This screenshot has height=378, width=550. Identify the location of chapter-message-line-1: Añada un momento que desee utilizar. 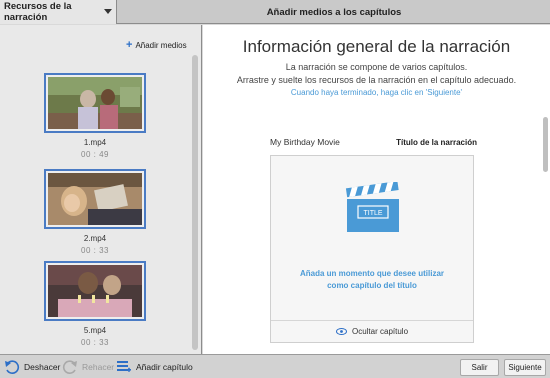
(372, 273).